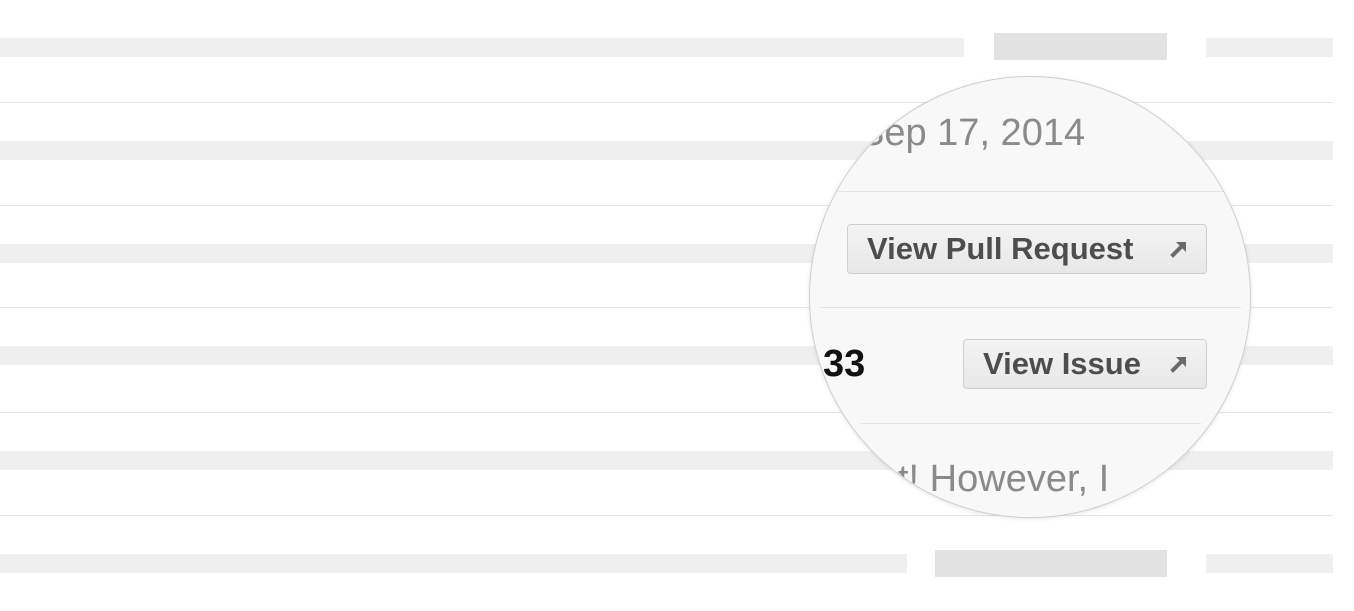  I want to click on view-issue-label: View Issue, so click(1062, 363).